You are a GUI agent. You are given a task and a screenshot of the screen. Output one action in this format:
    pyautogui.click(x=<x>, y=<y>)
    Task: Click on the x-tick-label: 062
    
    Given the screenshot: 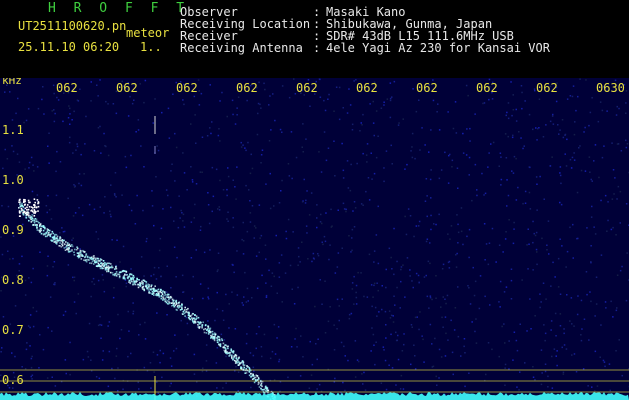 What is the action you would take?
    pyautogui.click(x=427, y=88)
    